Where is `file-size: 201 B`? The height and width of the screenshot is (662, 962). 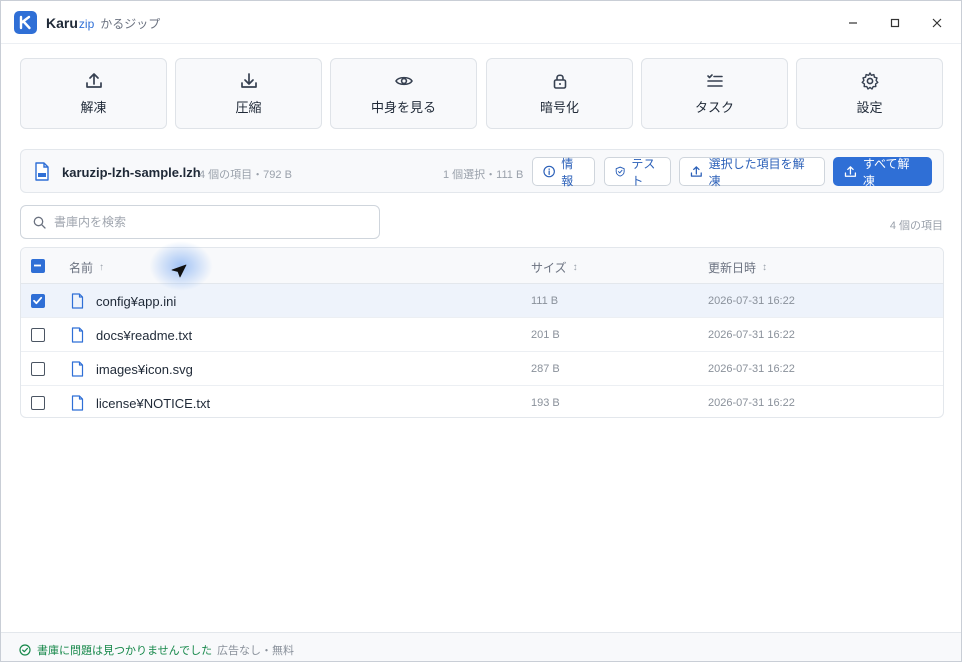
file-size: 201 B is located at coordinates (545, 335).